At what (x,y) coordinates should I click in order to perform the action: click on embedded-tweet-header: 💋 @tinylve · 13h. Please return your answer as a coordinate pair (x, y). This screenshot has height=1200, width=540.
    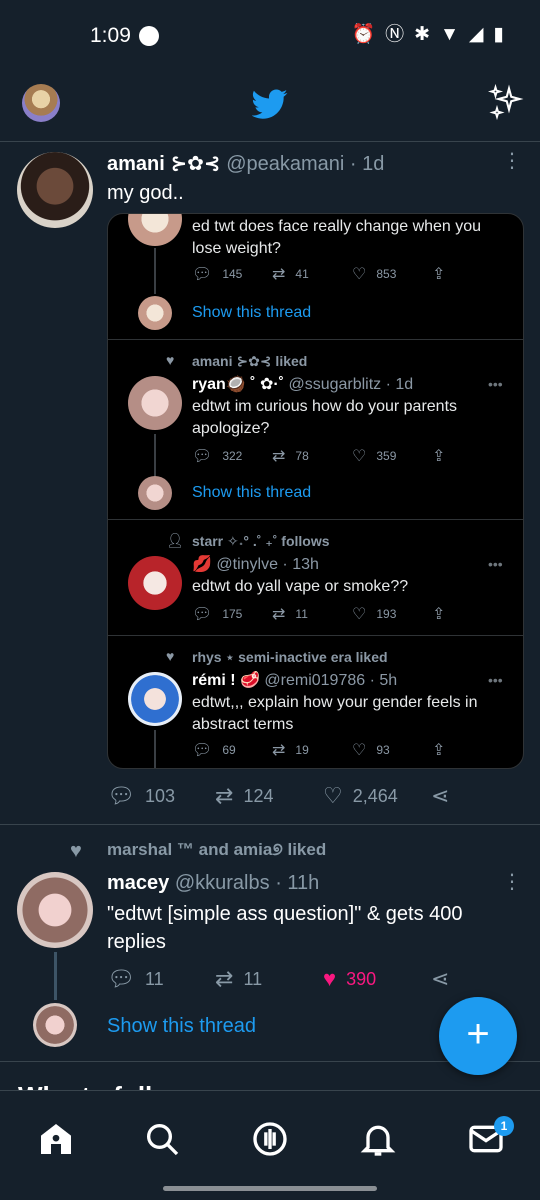
    Looking at the image, I should click on (255, 564).